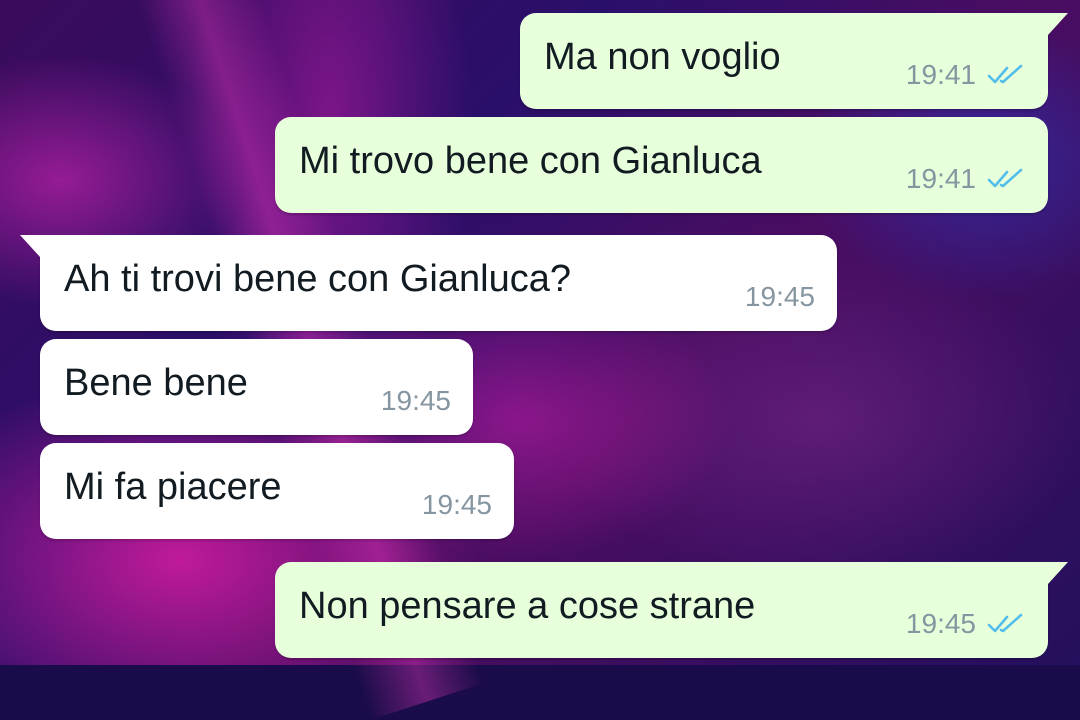  I want to click on message-text: Bene bene, so click(156, 383).